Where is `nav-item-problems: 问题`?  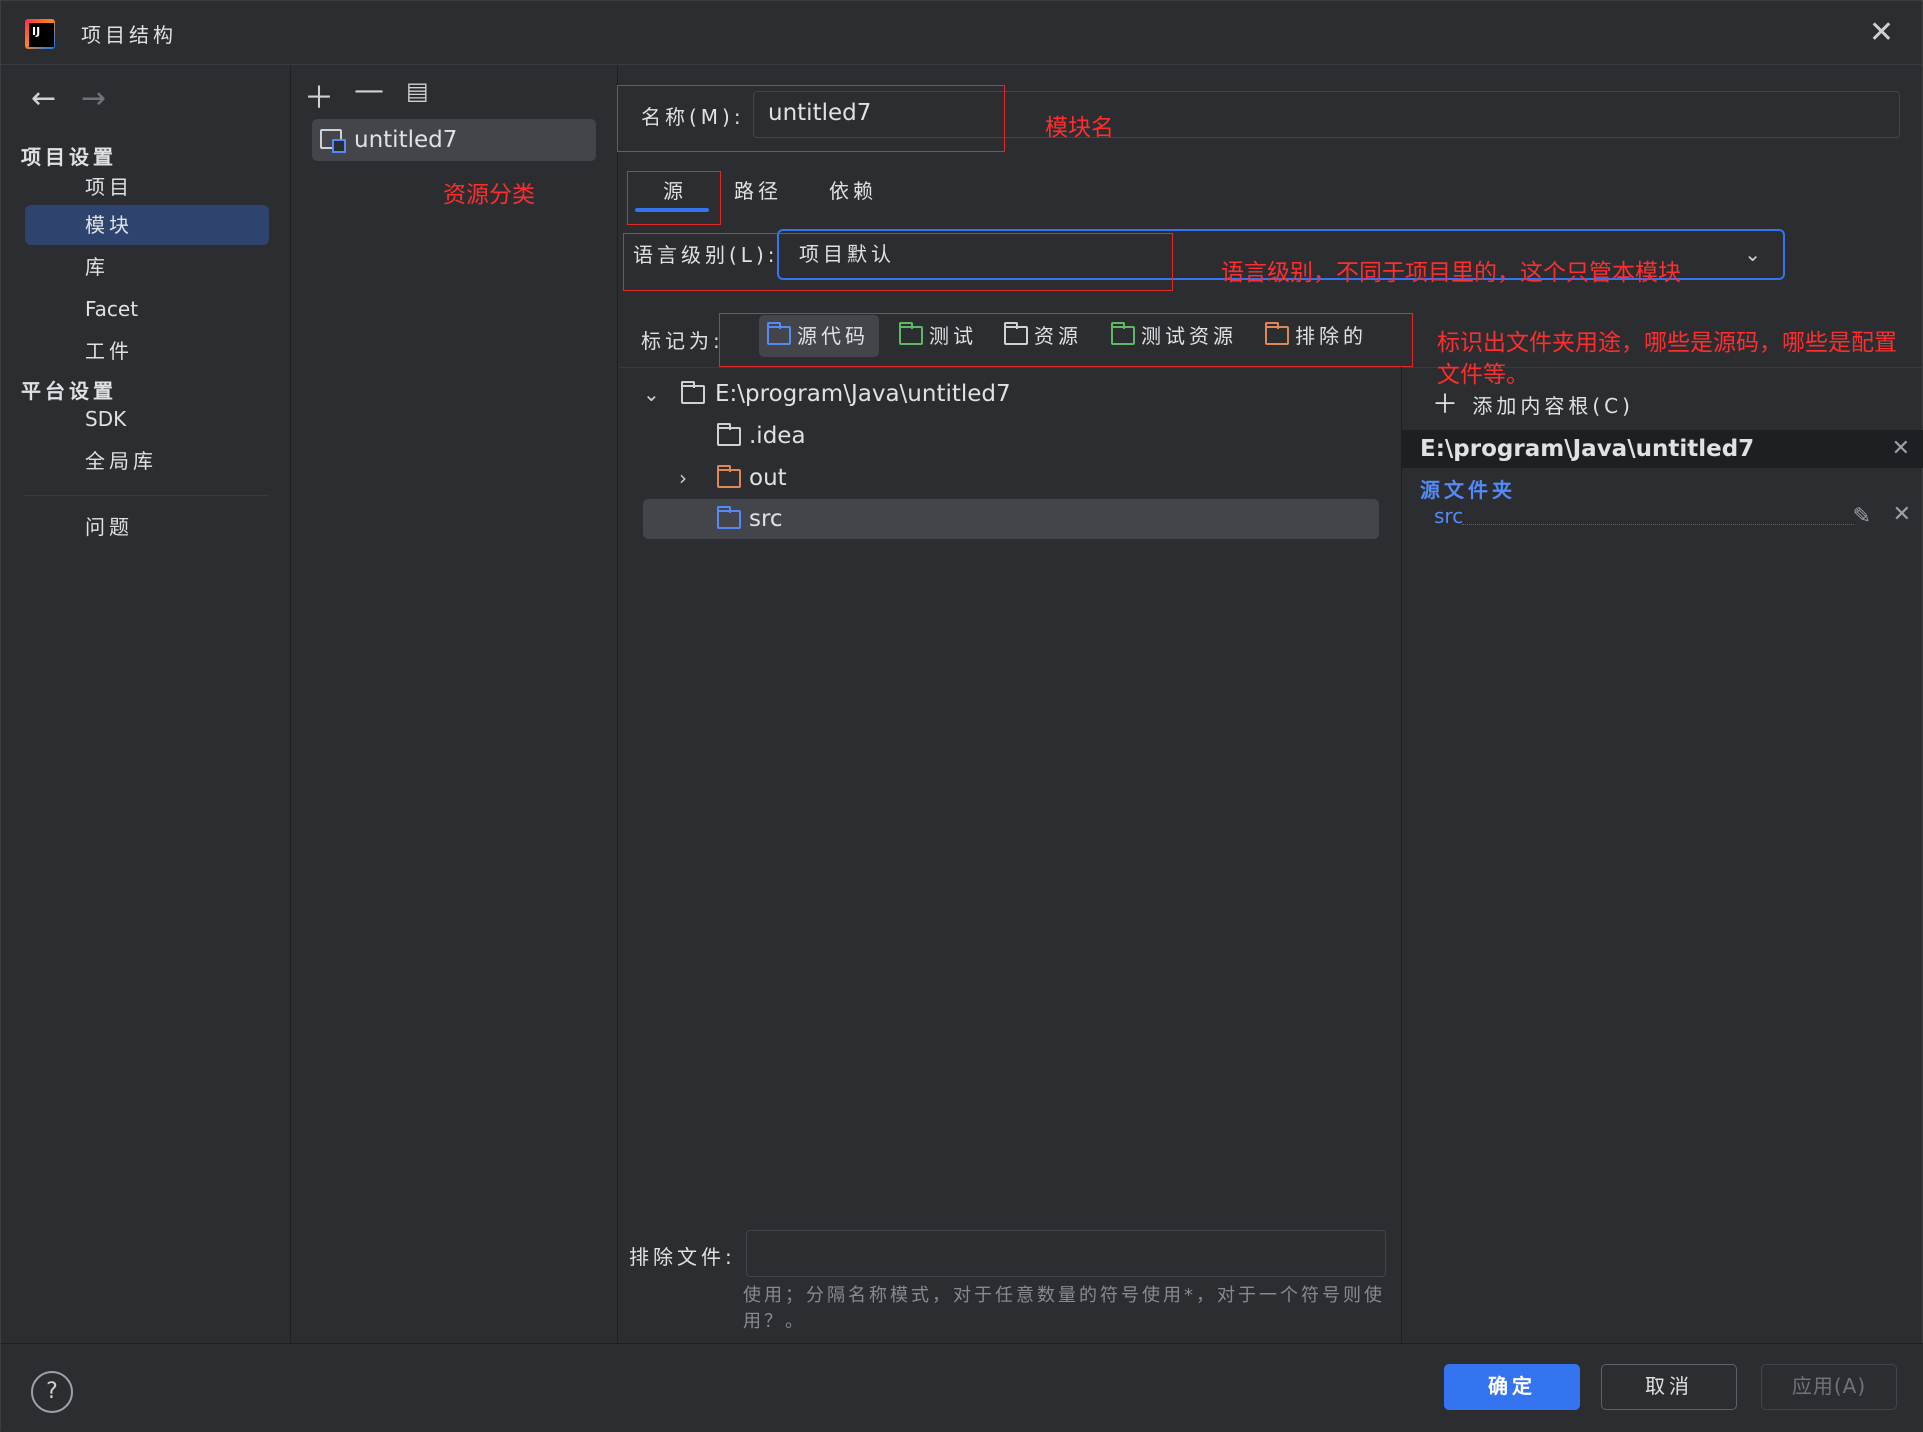
nav-item-problems: 问题 is located at coordinates (147, 527).